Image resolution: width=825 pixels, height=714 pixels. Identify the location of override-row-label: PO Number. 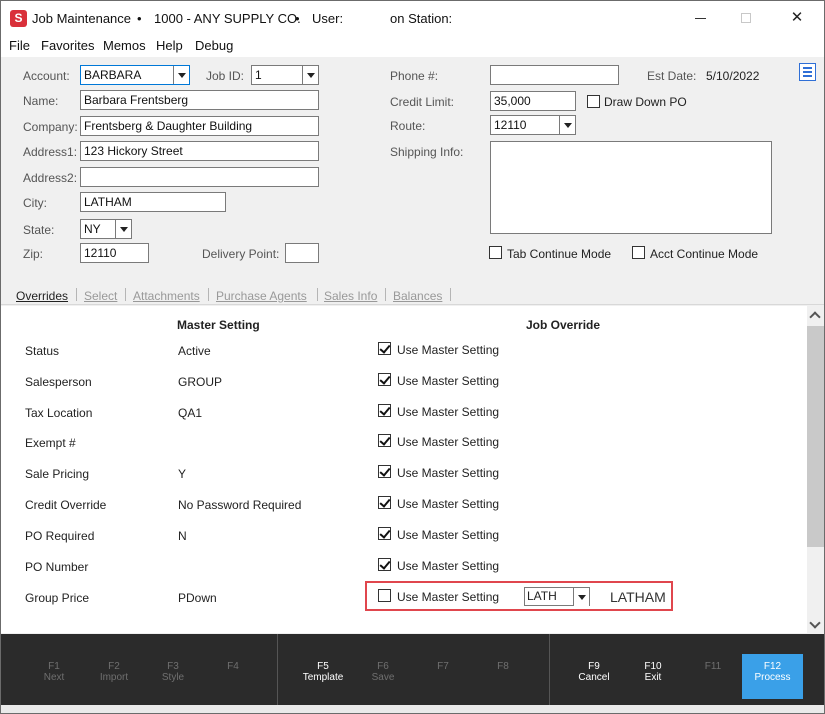
(57, 567).